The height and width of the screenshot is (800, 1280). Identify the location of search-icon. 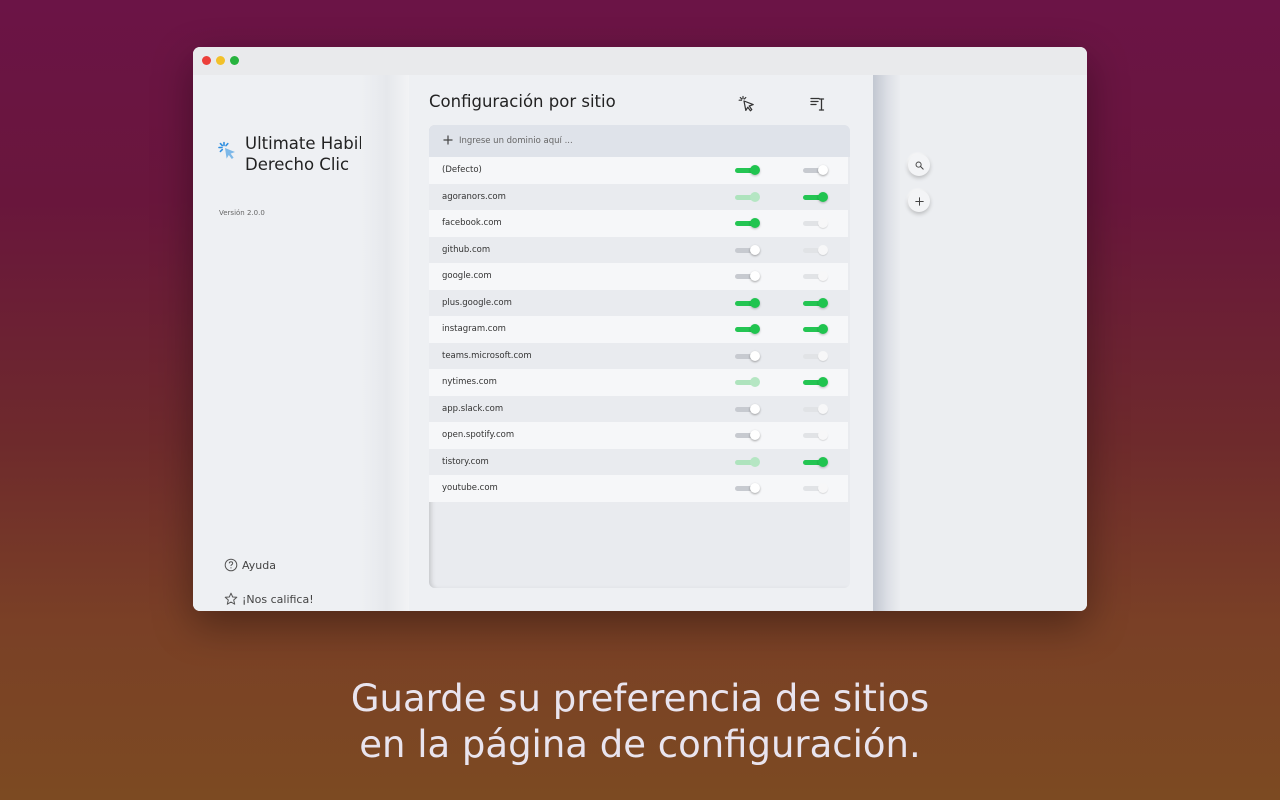
(919, 165).